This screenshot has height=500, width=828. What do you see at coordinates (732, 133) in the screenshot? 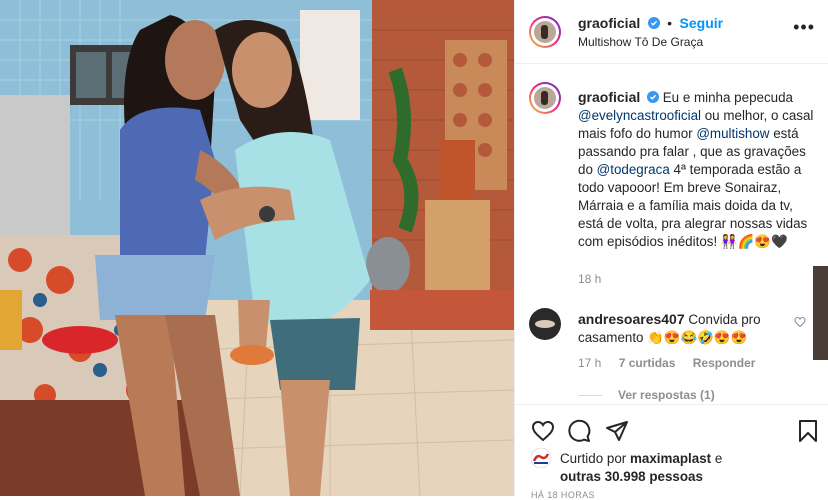
I see `mention-link: @multishow` at bounding box center [732, 133].